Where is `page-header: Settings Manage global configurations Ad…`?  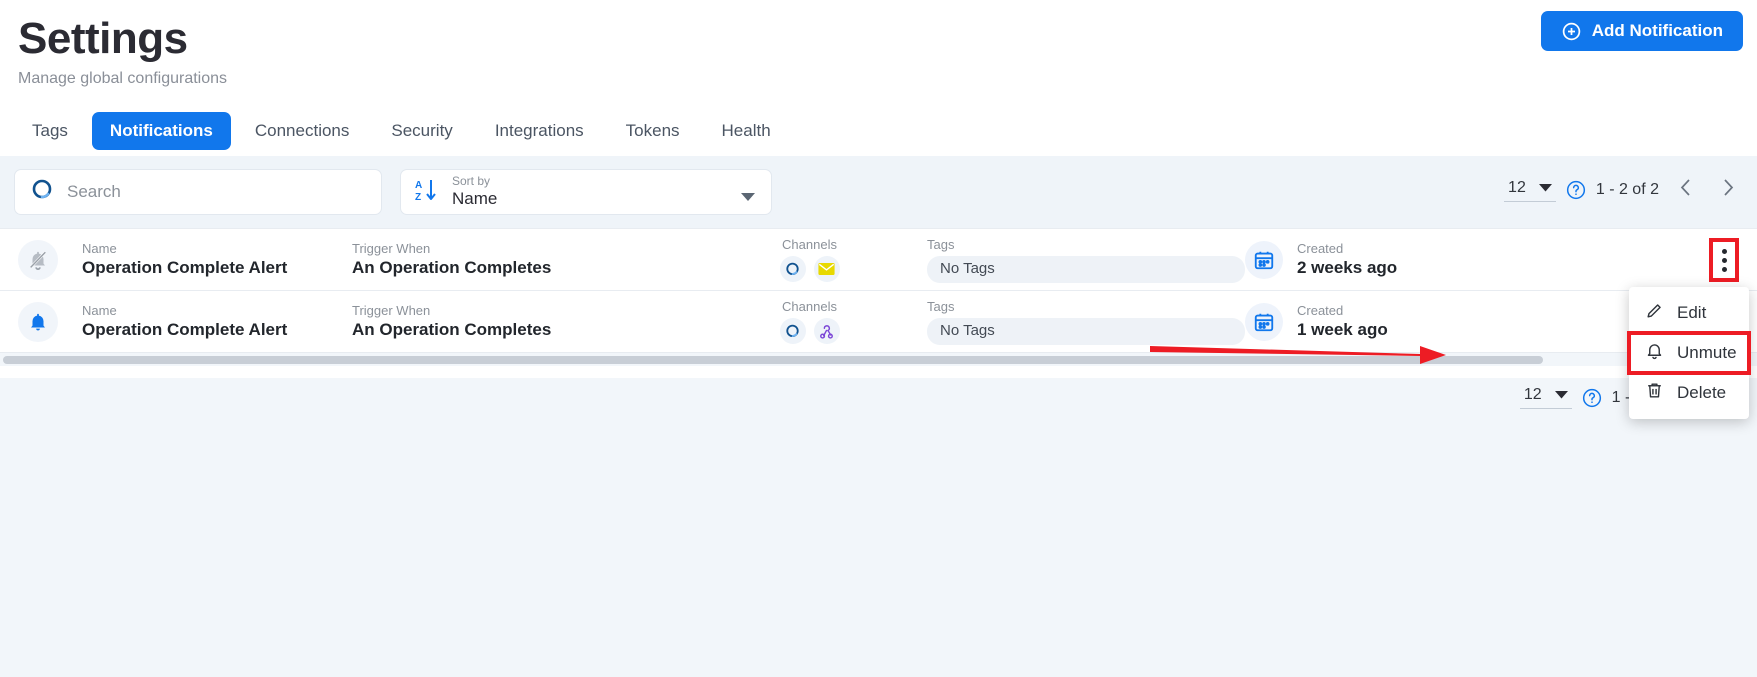 page-header: Settings Manage global configurations Ad… is located at coordinates (878, 44).